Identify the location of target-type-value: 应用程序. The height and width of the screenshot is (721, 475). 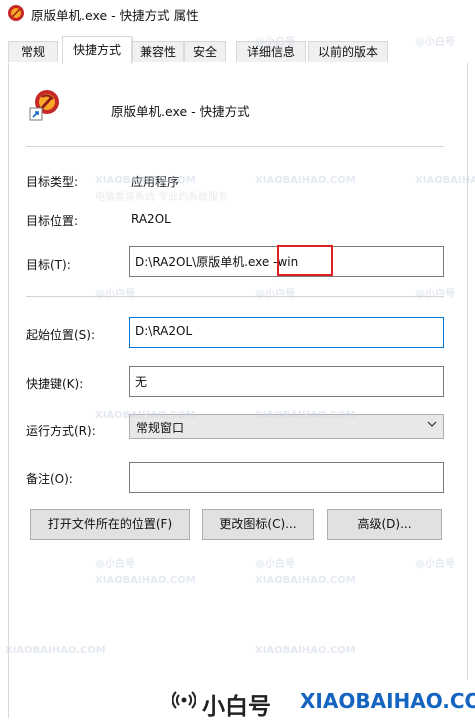
(155, 182).